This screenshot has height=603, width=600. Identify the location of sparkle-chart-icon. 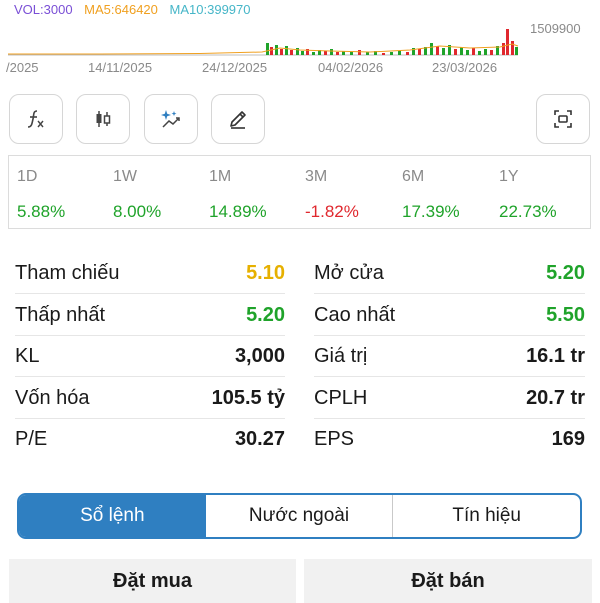
(170, 119).